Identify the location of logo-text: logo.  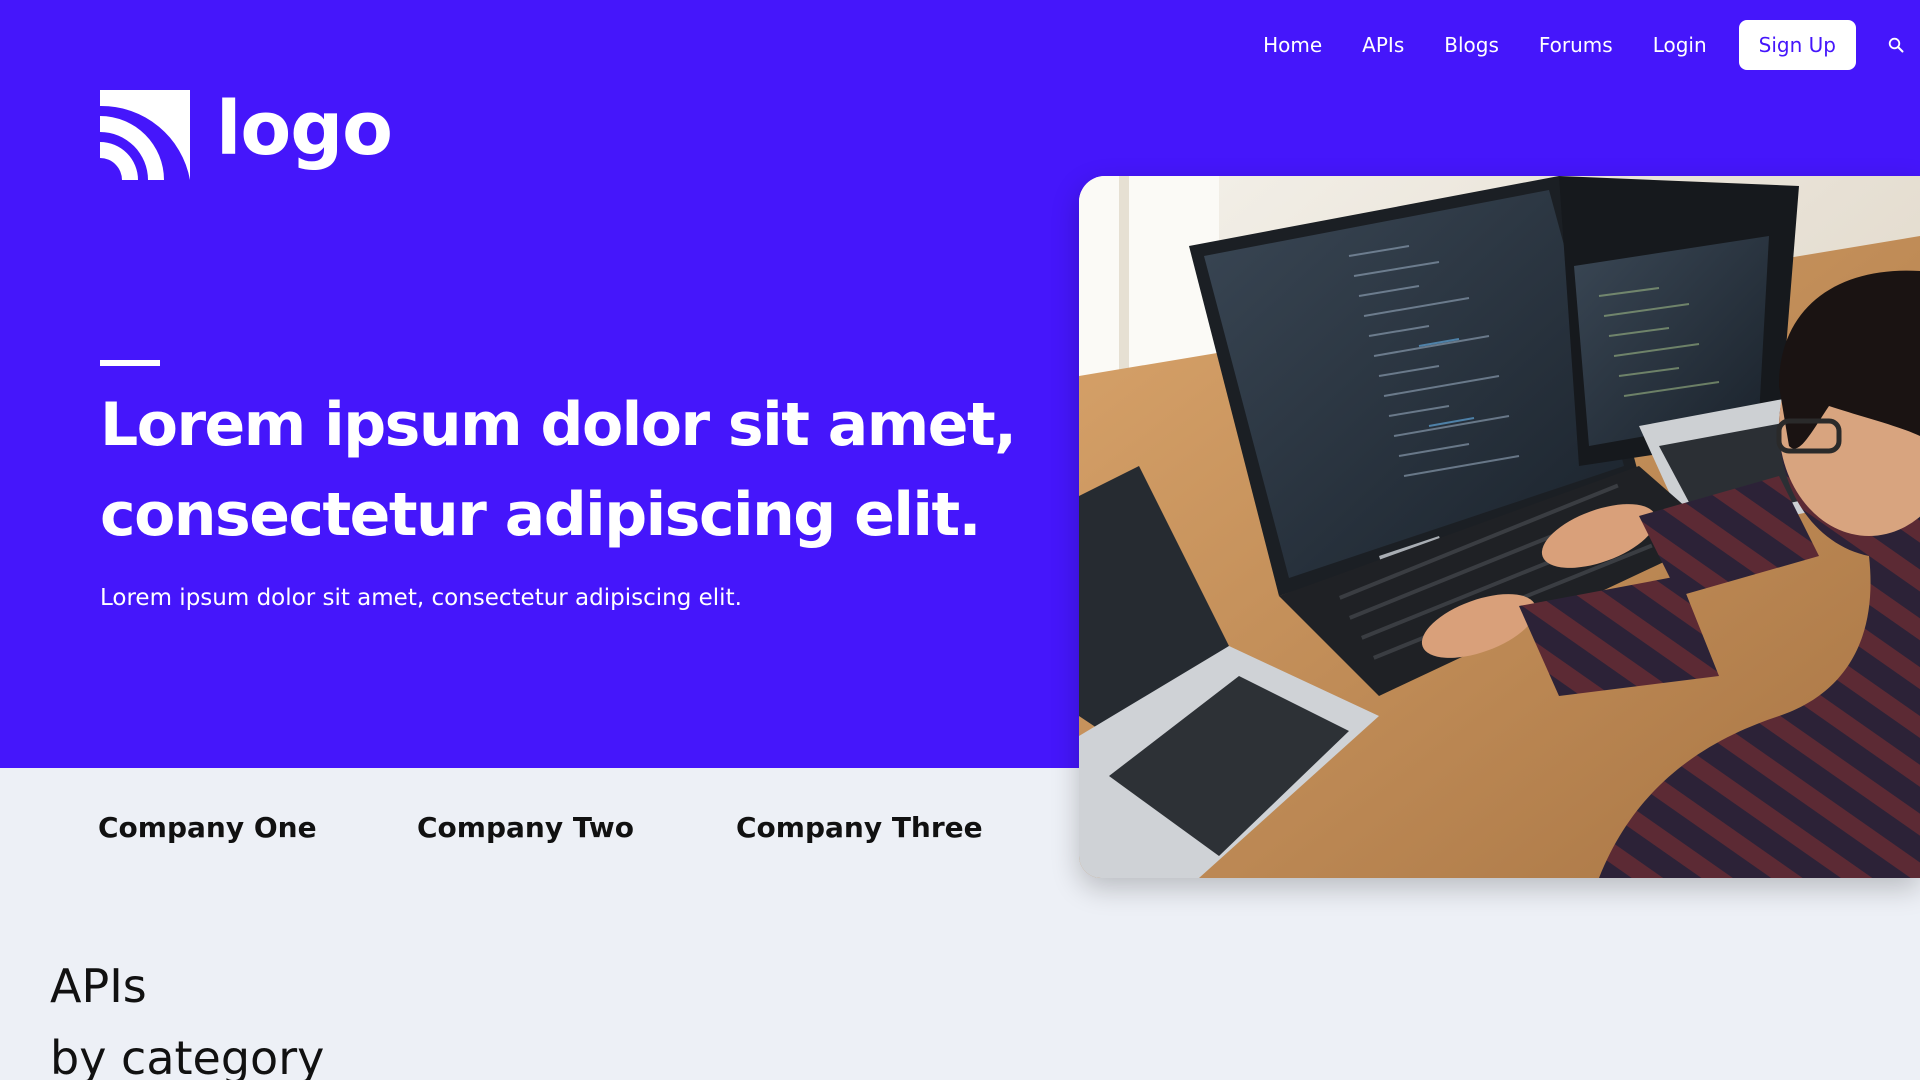
(304, 129).